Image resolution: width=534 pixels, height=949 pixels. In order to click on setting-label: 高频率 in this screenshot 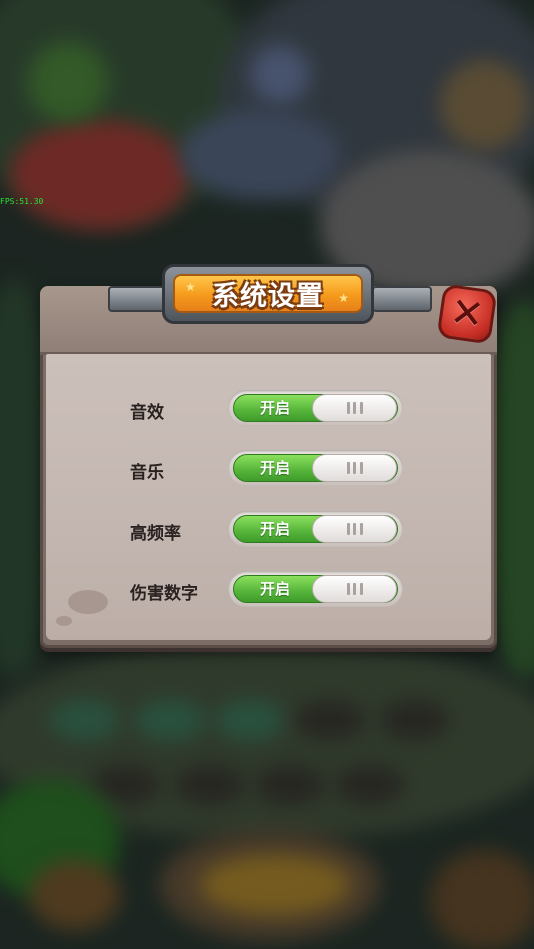, I will do `click(155, 534)`.